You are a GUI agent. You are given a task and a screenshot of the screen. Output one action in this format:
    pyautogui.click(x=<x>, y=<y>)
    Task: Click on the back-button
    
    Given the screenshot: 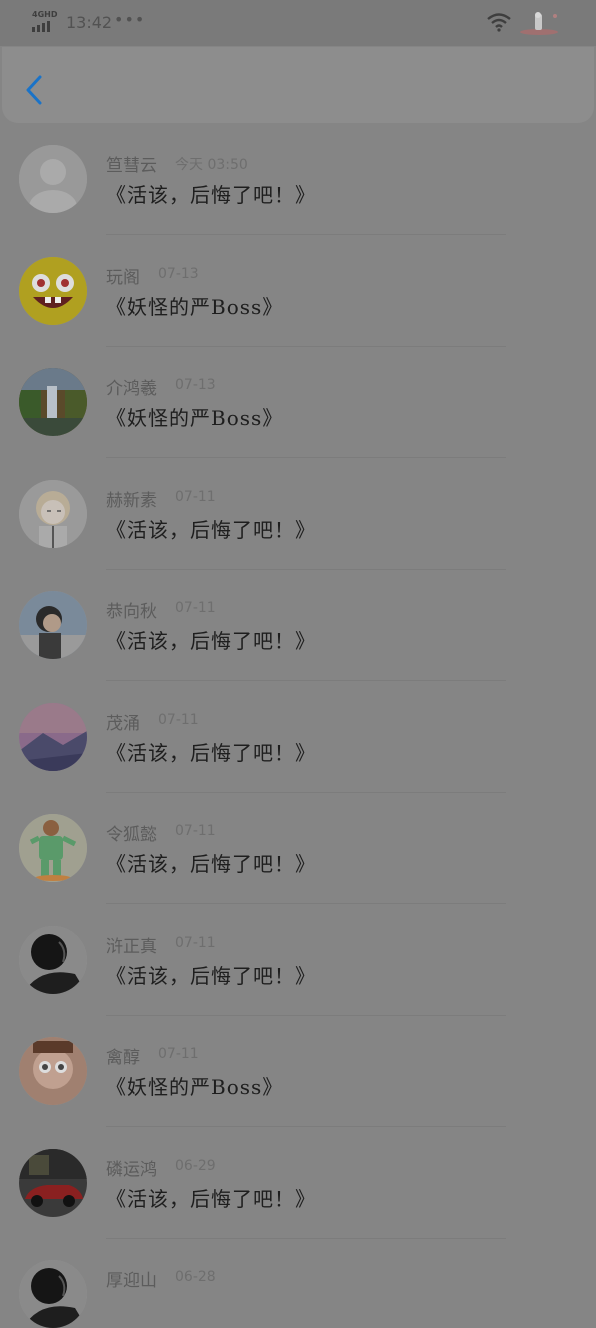 What is the action you would take?
    pyautogui.click(x=34, y=90)
    